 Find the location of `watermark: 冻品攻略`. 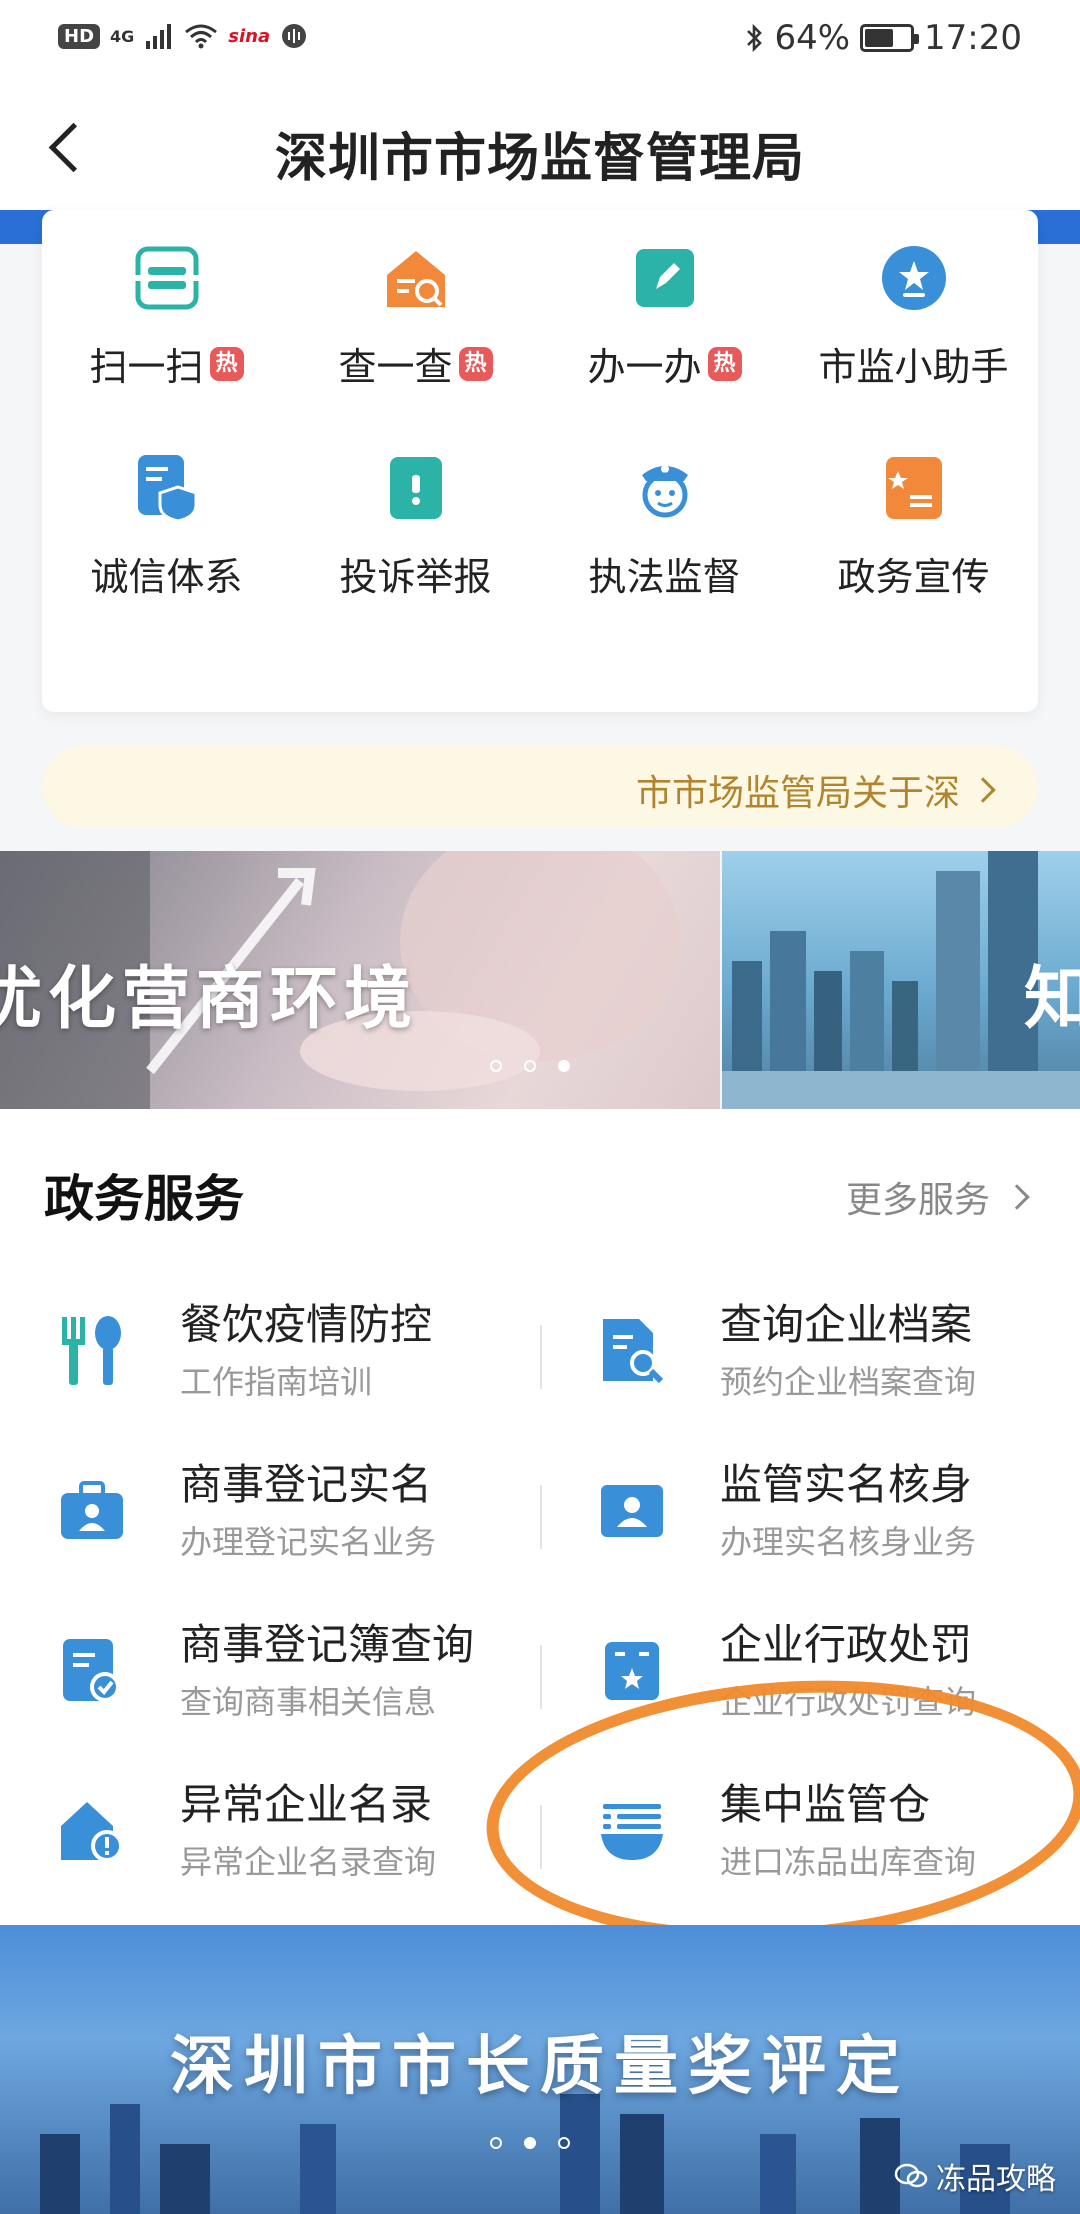

watermark: 冻品攻略 is located at coordinates (975, 2176).